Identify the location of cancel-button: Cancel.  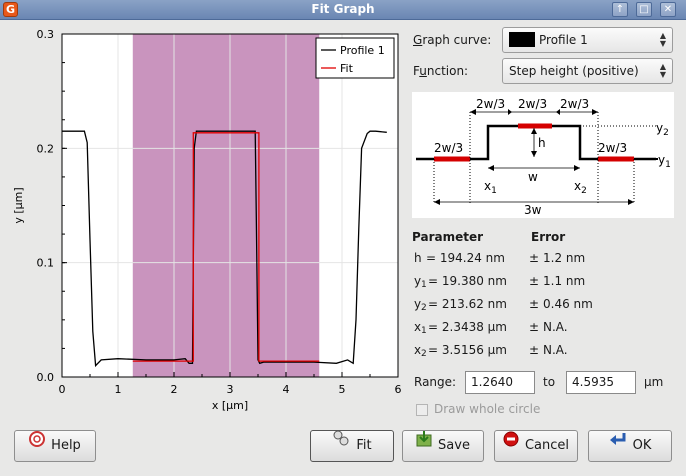
(536, 446).